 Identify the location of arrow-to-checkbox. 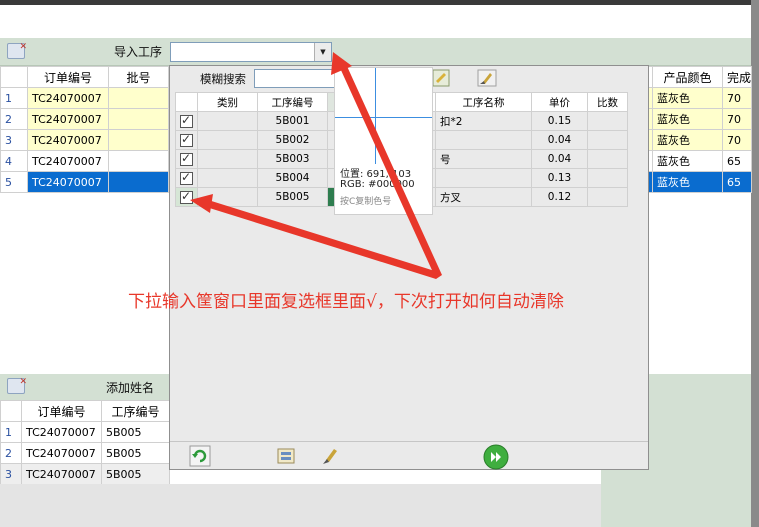
(320, 239).